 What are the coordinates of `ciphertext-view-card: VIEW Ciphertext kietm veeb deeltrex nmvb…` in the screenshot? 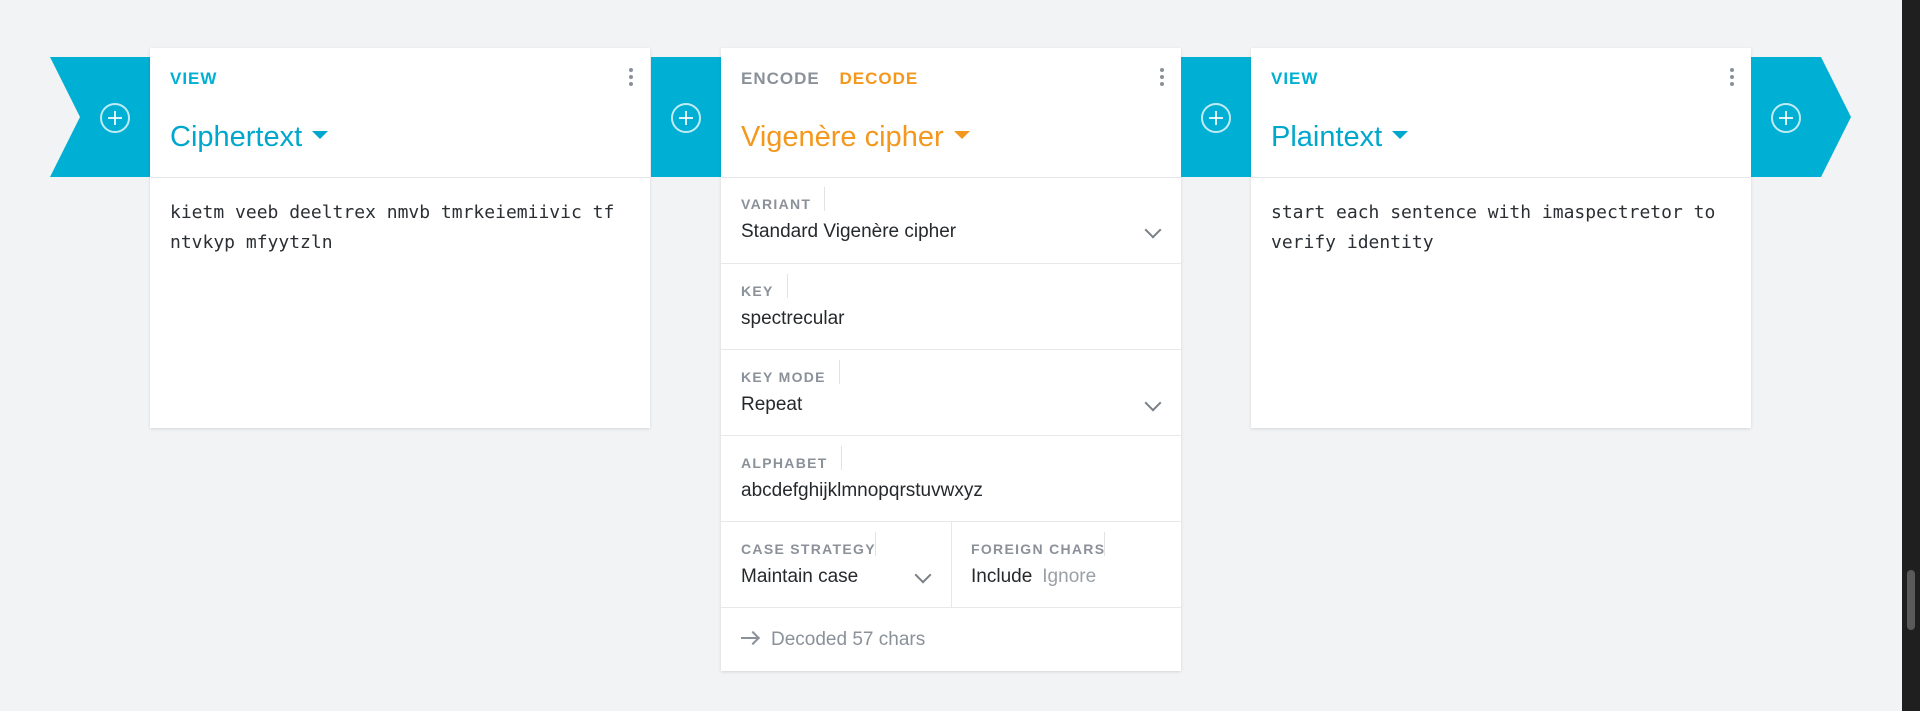 It's located at (400, 238).